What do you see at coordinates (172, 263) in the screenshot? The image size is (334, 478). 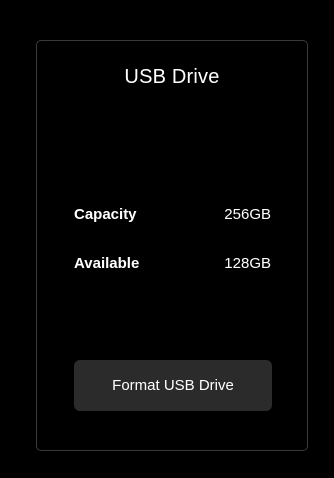 I see `available-row: Available 128GB` at bounding box center [172, 263].